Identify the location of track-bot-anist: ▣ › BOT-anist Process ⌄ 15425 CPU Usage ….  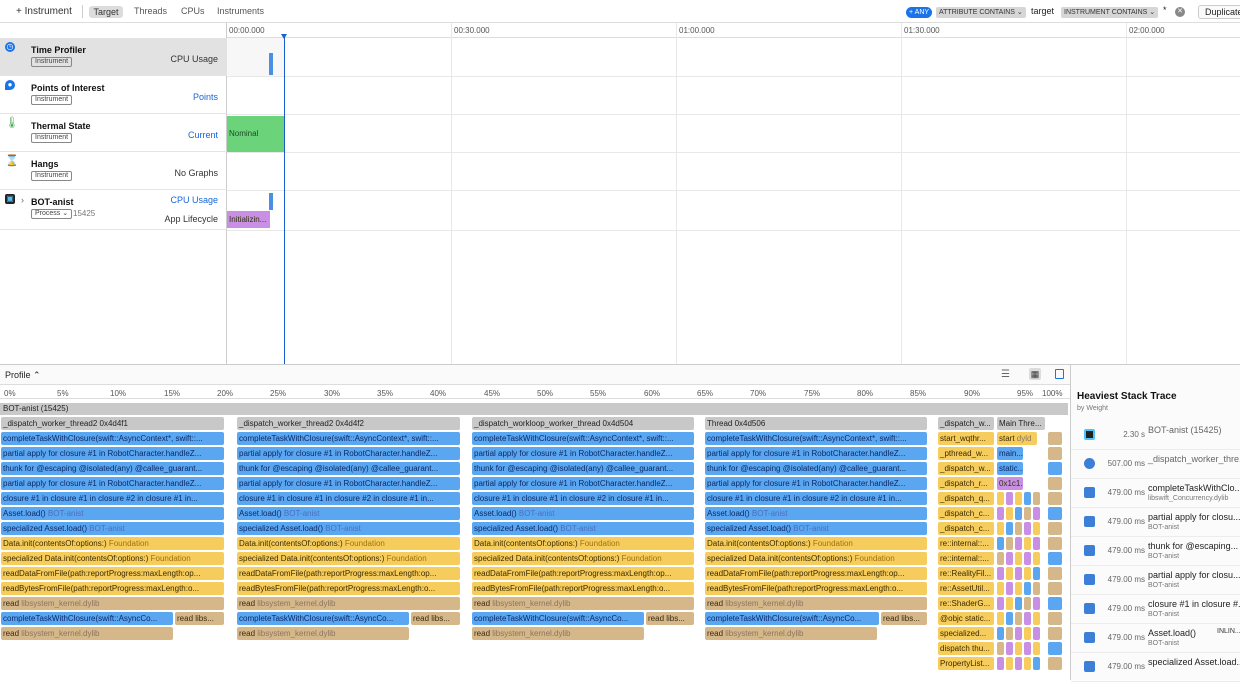
(113, 210).